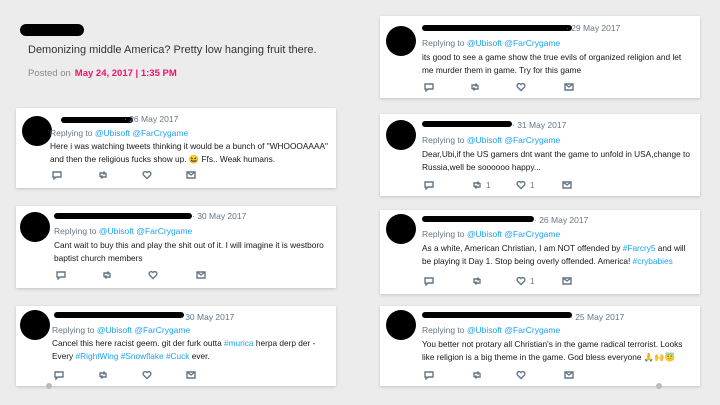  Describe the element at coordinates (597, 317) in the screenshot. I see `tweet-date: · 25 May 2017` at that location.